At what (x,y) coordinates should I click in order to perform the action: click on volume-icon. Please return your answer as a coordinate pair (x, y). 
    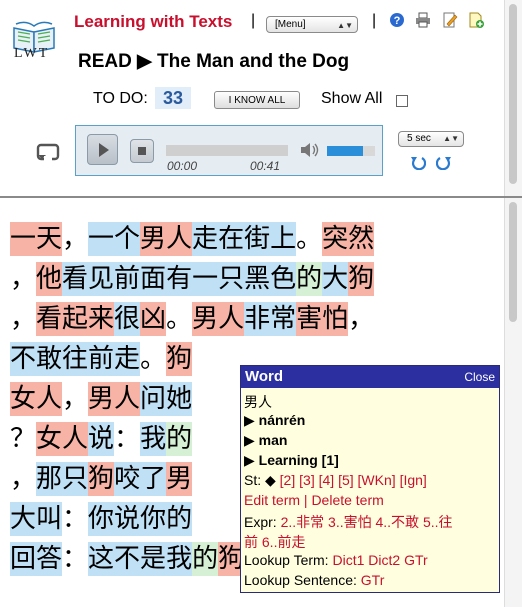
    Looking at the image, I should click on (310, 150).